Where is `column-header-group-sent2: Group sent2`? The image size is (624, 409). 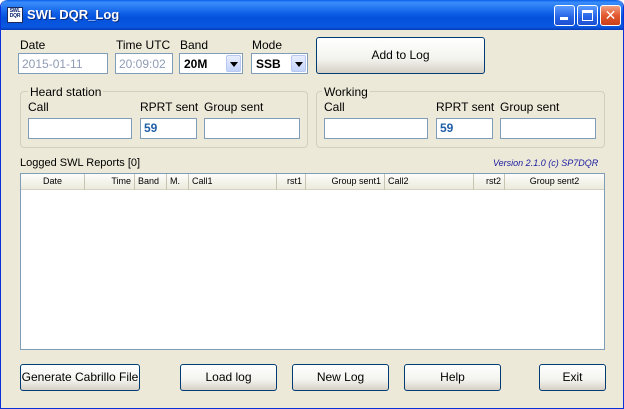 column-header-group-sent2: Group sent2 is located at coordinates (554, 182).